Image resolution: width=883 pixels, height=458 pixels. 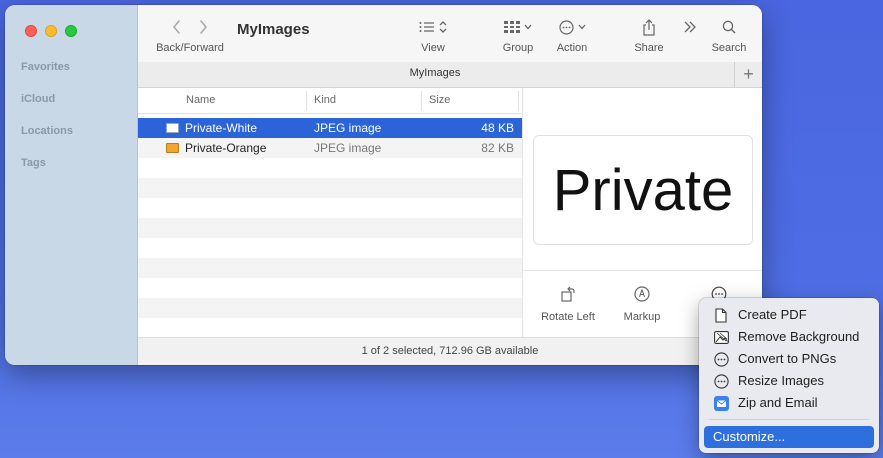 I want to click on view-button: View, so click(x=433, y=35).